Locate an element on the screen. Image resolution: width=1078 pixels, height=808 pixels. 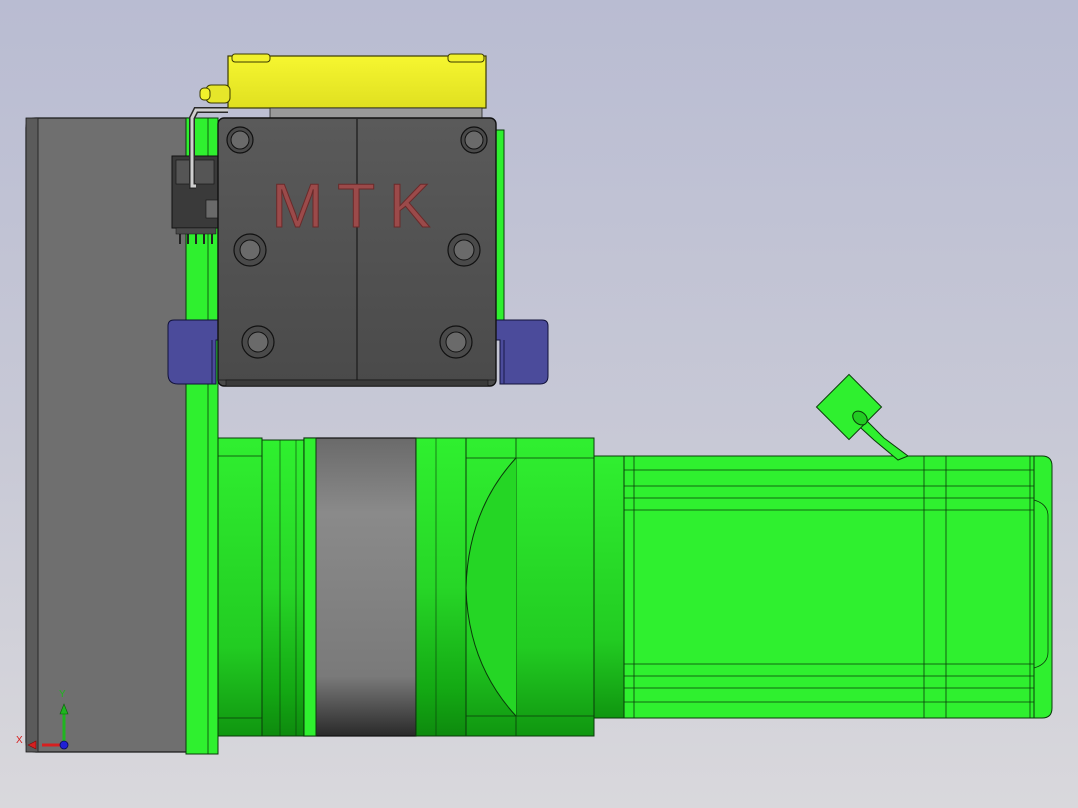
axis-y-label: Y is located at coordinates (62, 694).